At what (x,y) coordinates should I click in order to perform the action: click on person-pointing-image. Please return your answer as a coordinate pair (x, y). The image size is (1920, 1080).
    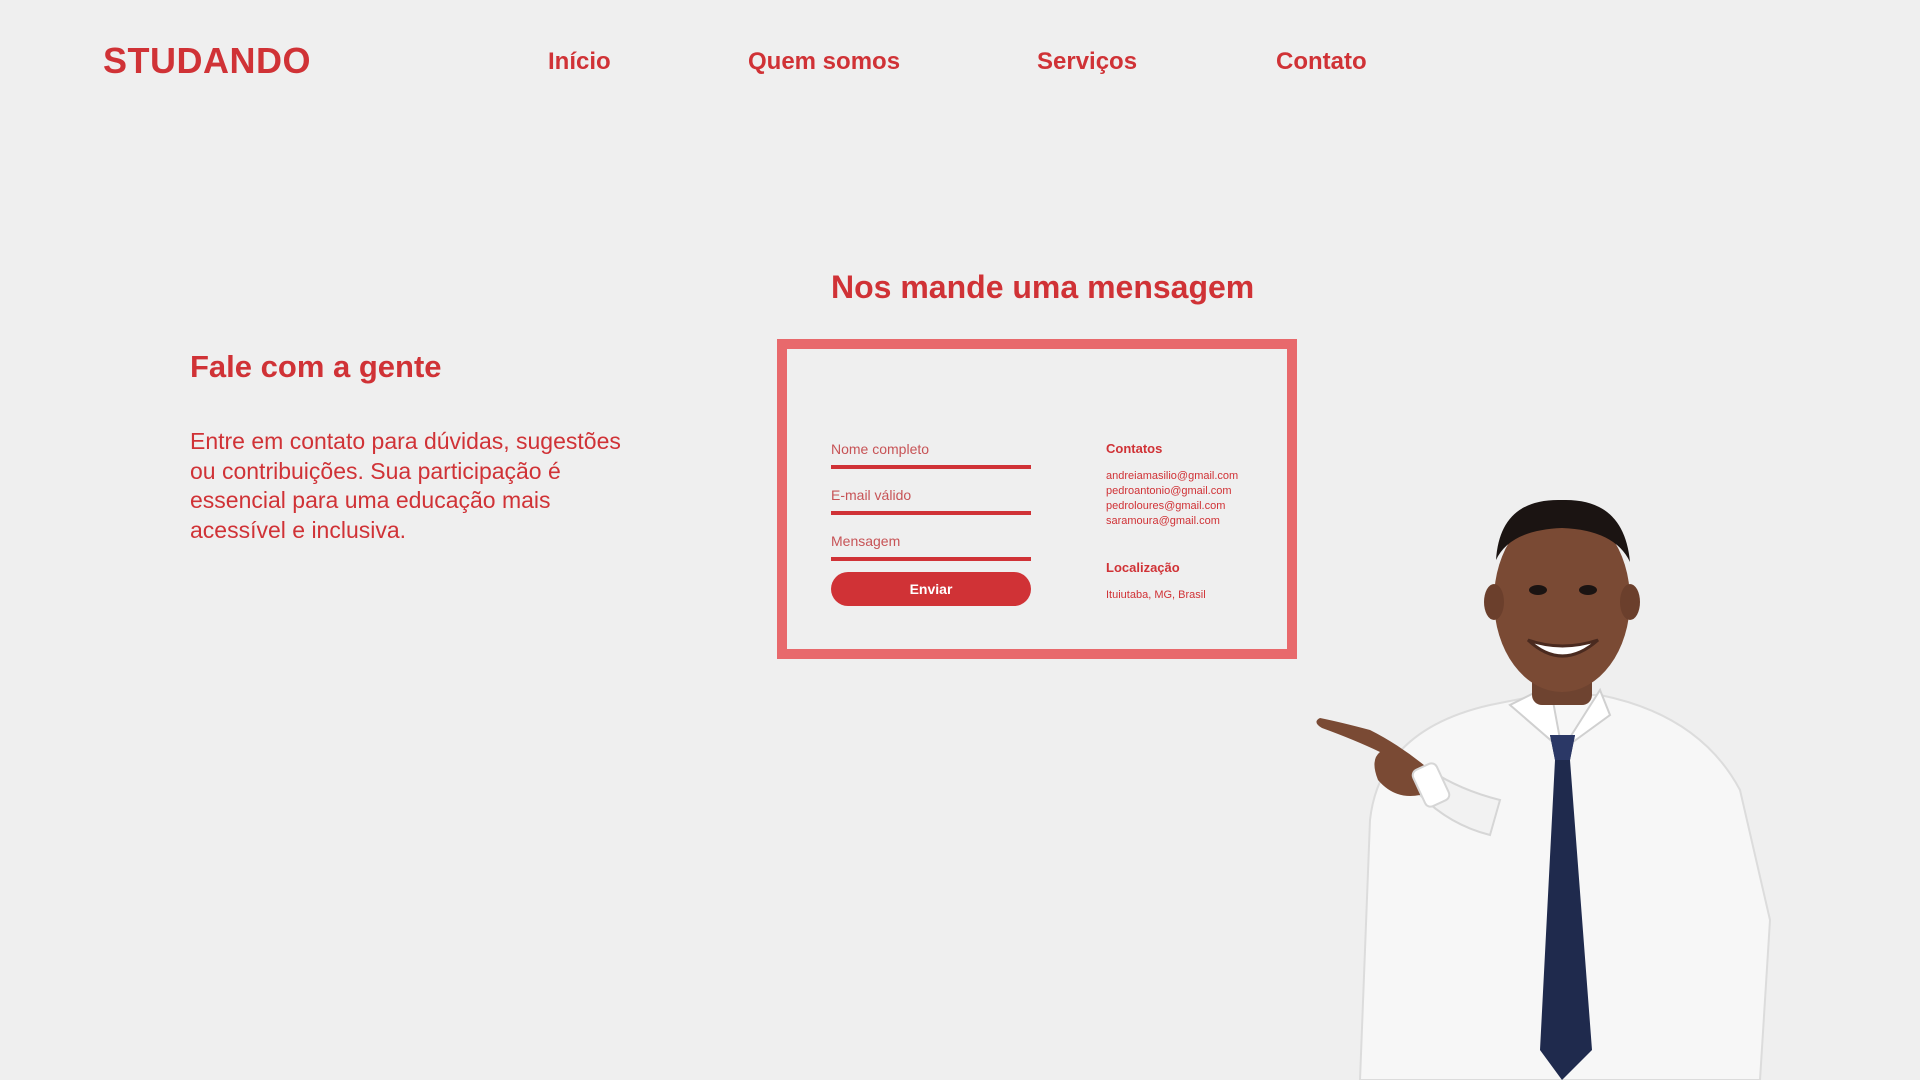
    Looking at the image, I should click on (1544, 789).